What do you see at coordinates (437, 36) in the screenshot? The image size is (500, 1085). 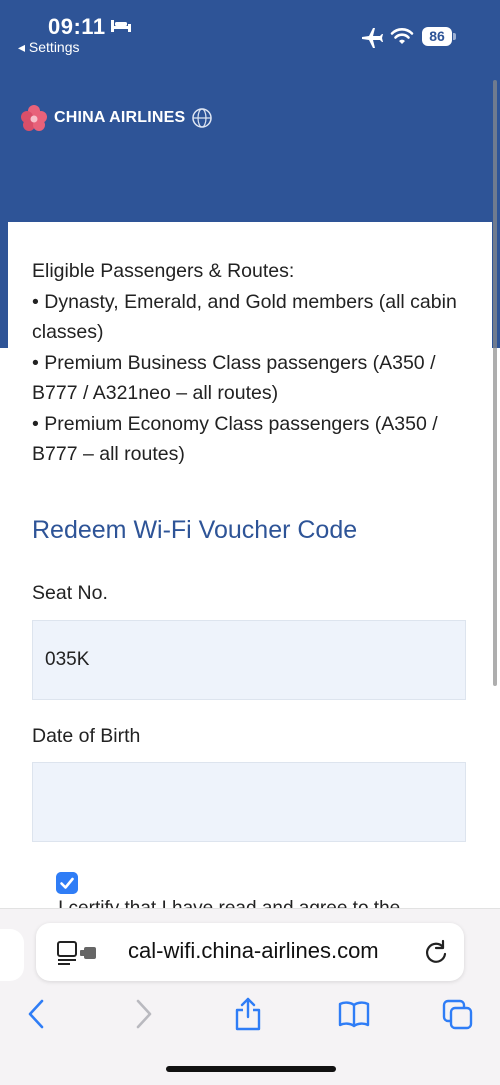 I see `battery-icon: 86` at bounding box center [437, 36].